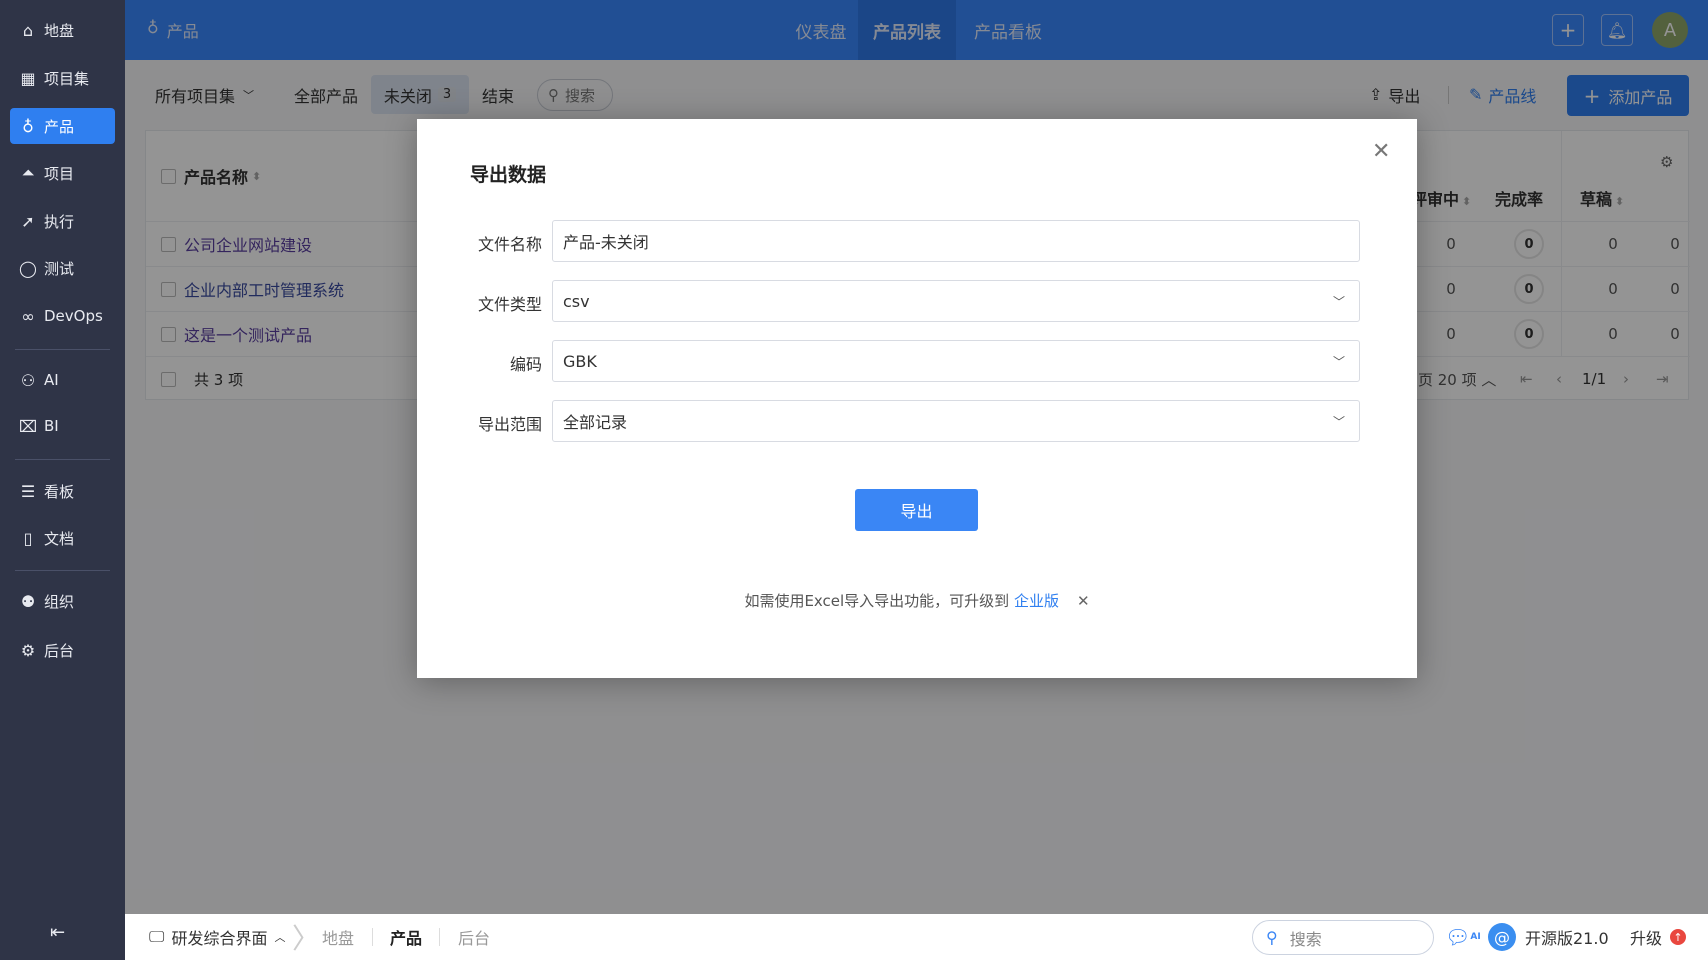  What do you see at coordinates (280, 937) in the screenshot?
I see `chevron-up-icon: ︿` at bounding box center [280, 937].